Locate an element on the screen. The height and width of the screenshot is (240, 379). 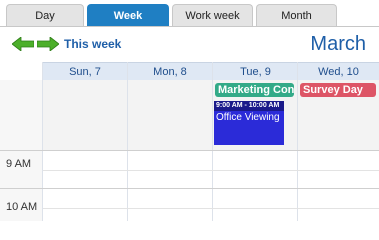
all-day-separator is located at coordinates (189, 150).